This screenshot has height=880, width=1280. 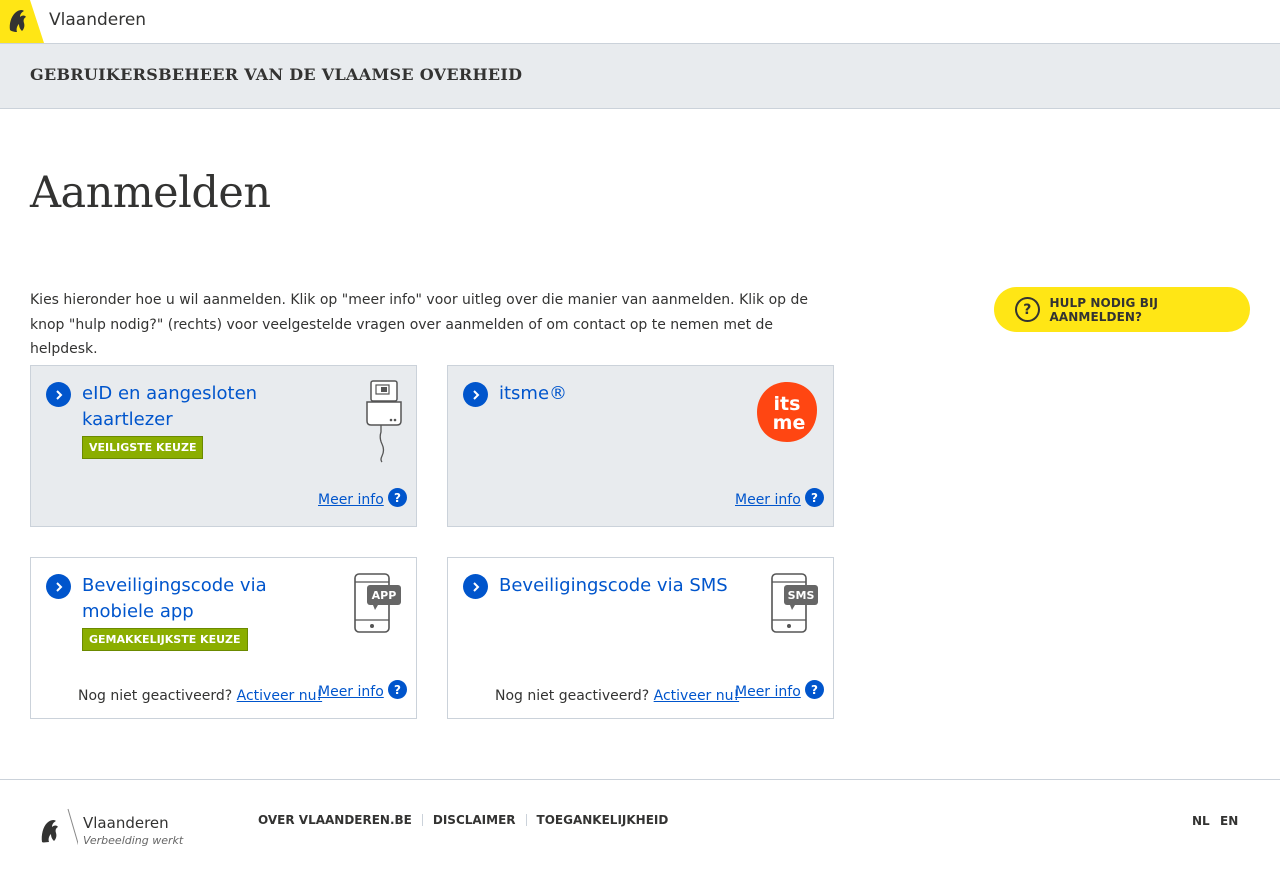 I want to click on option-title: itsme®, so click(x=533, y=393).